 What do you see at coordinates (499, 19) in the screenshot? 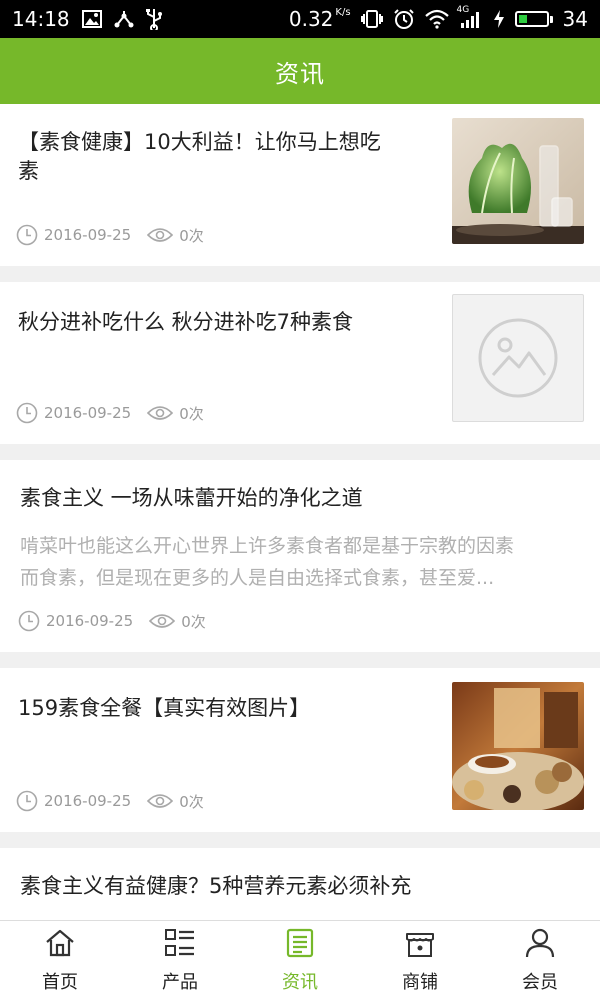
I see `charging-icon` at bounding box center [499, 19].